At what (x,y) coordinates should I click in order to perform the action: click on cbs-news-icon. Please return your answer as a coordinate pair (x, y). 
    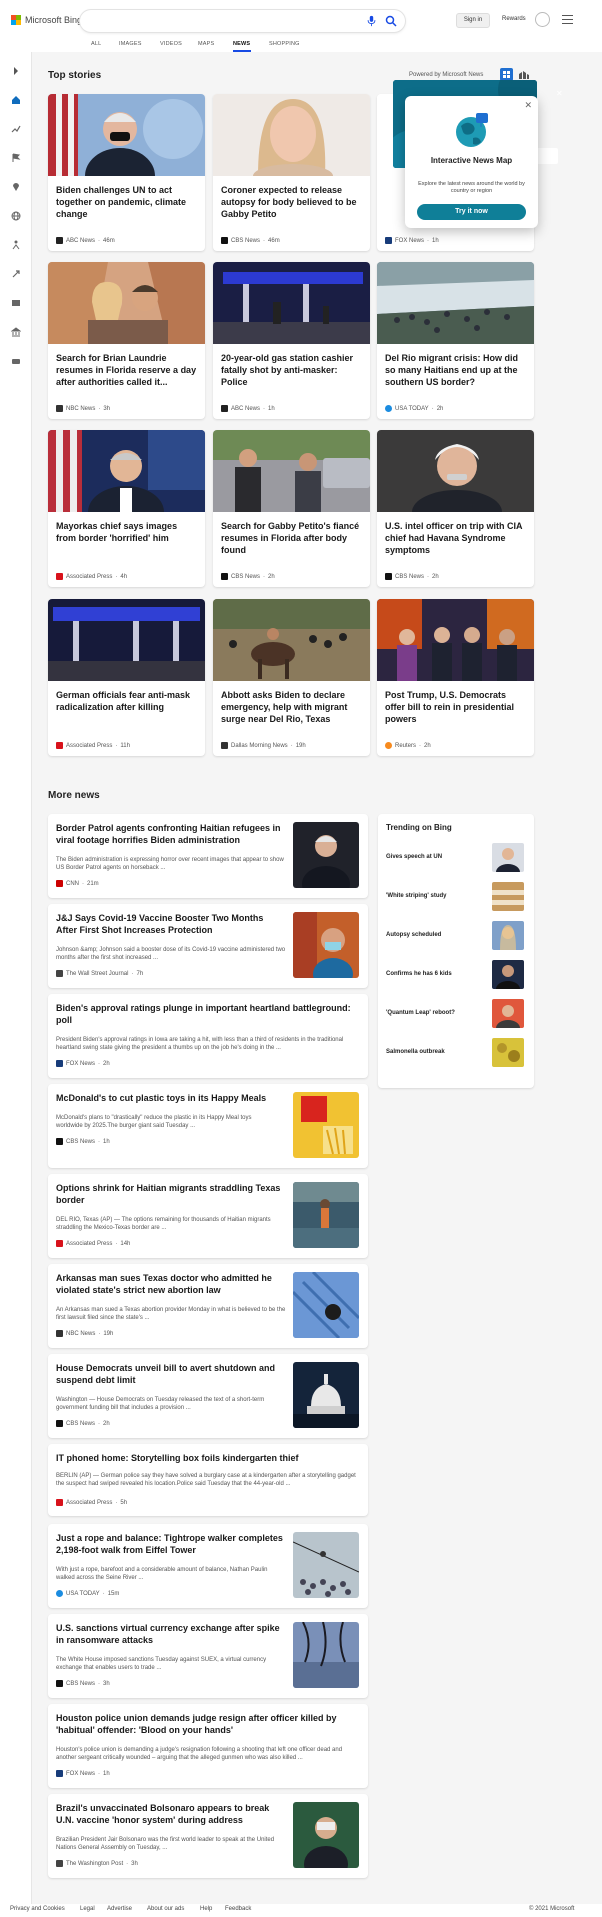
    Looking at the image, I should click on (224, 576).